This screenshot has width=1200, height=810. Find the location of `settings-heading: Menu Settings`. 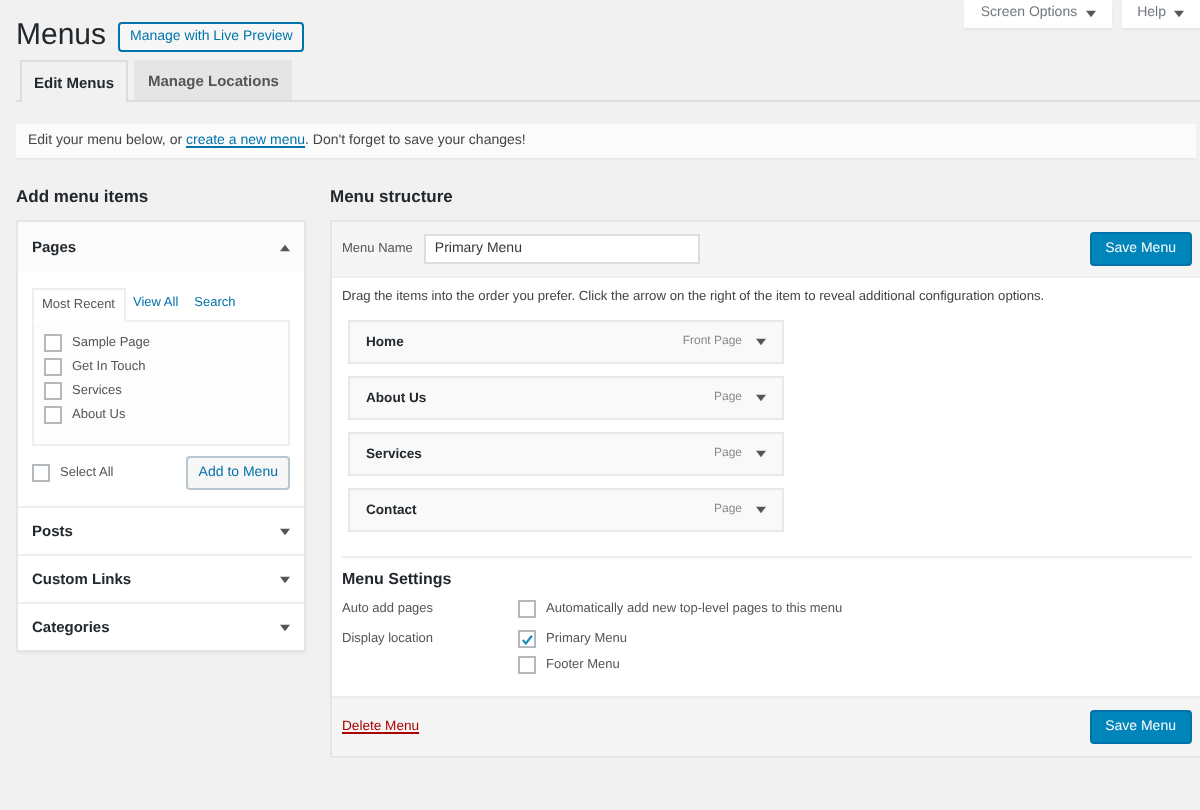

settings-heading: Menu Settings is located at coordinates (398, 579).